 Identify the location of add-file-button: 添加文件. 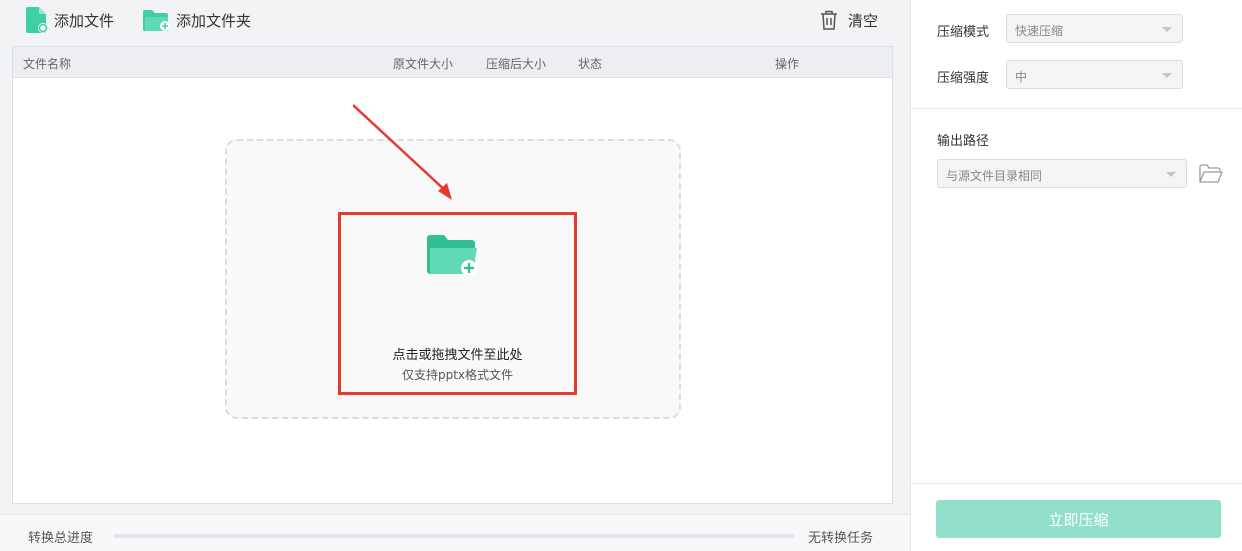
(70, 20).